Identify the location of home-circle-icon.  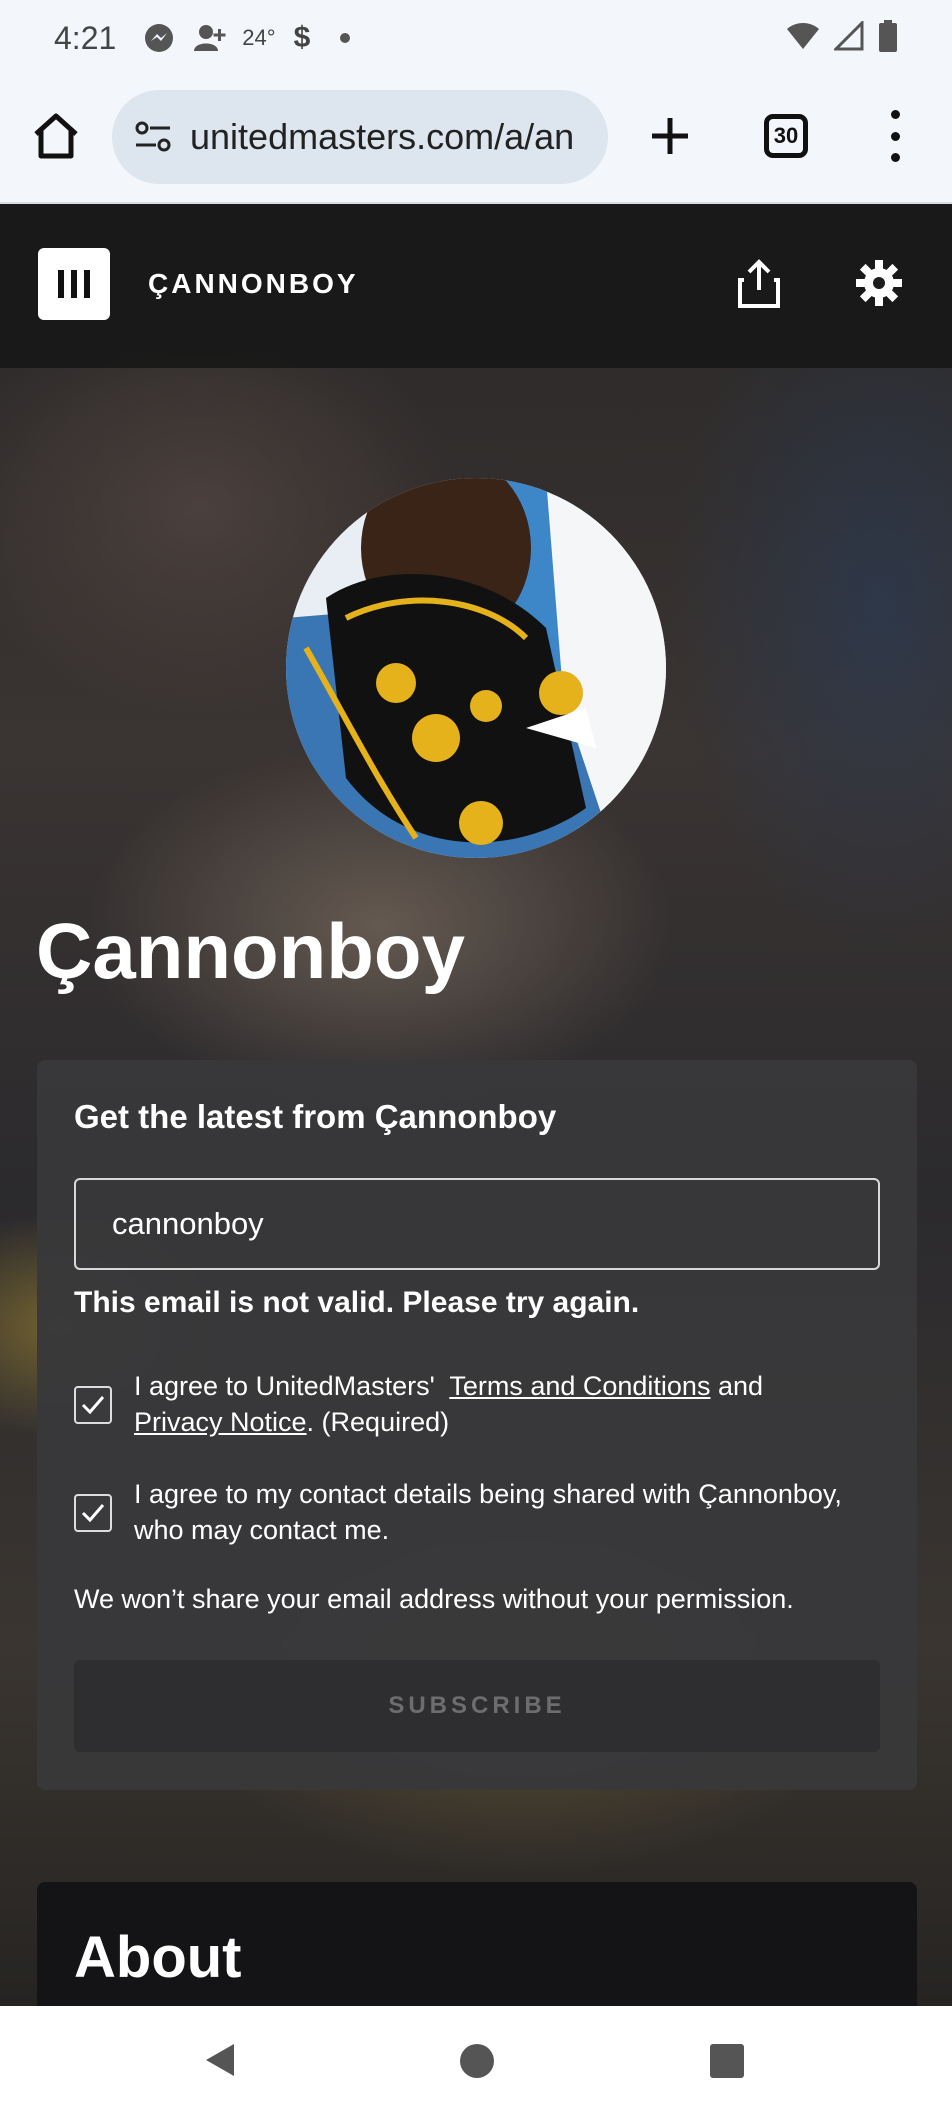
(477, 2061).